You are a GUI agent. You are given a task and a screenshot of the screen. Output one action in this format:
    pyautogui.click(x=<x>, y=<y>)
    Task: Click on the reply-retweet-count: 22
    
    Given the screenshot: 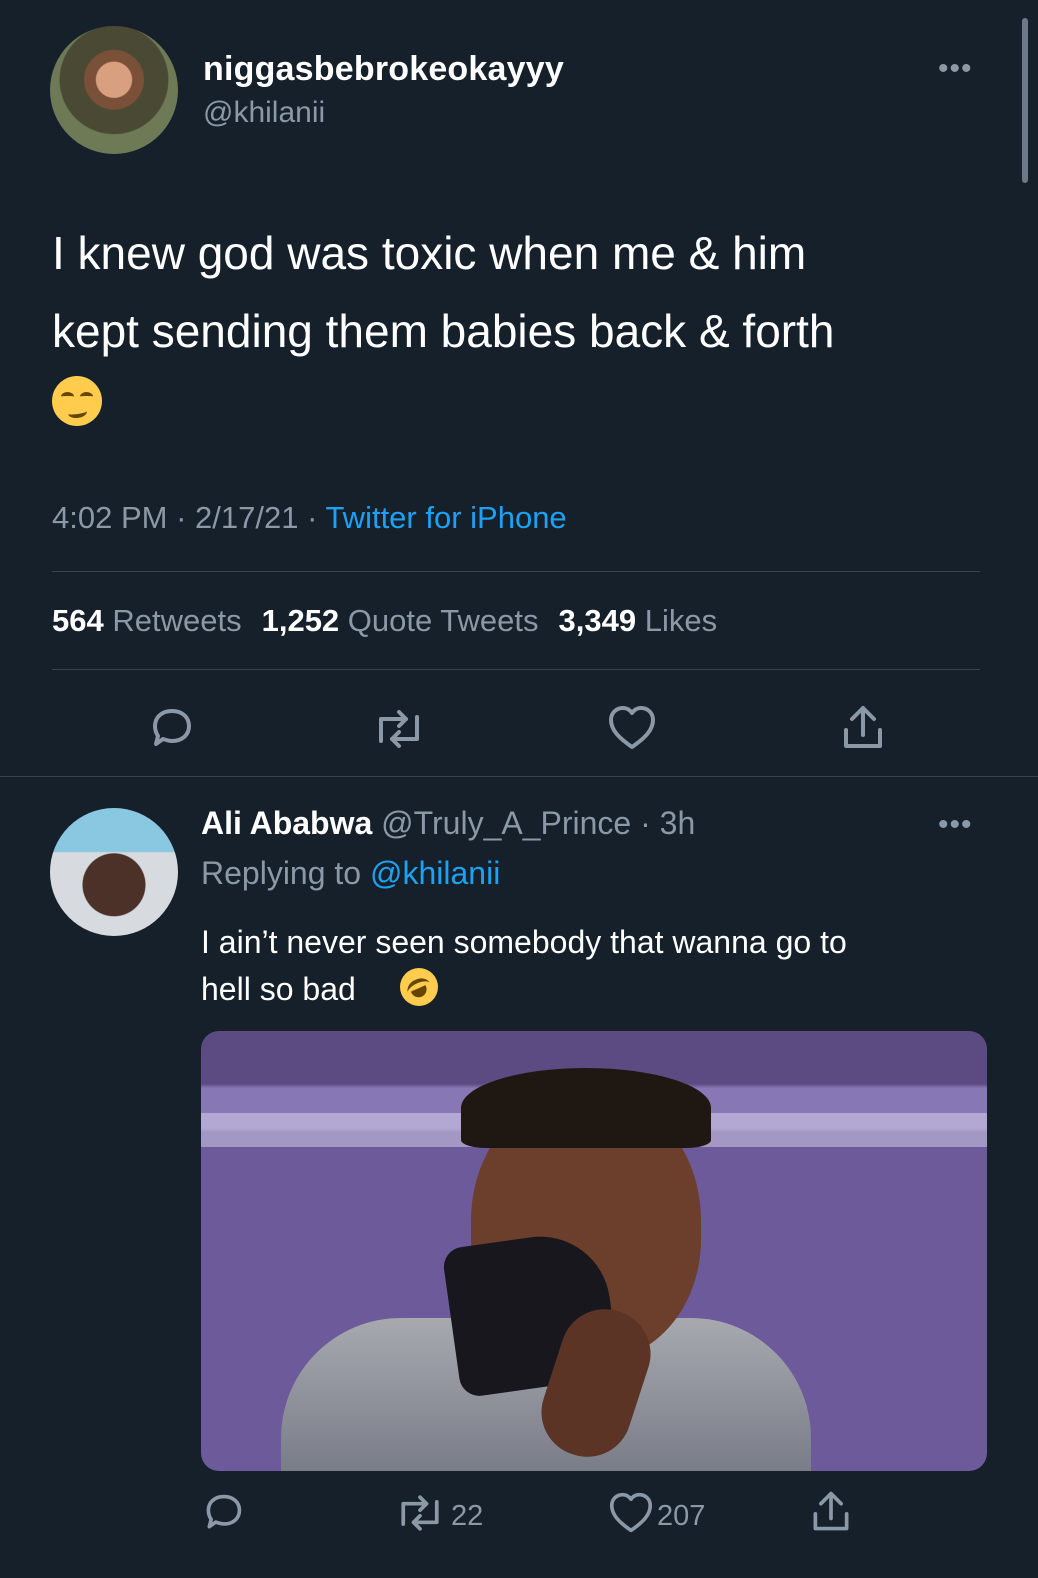 What is the action you would take?
    pyautogui.click(x=467, y=1516)
    